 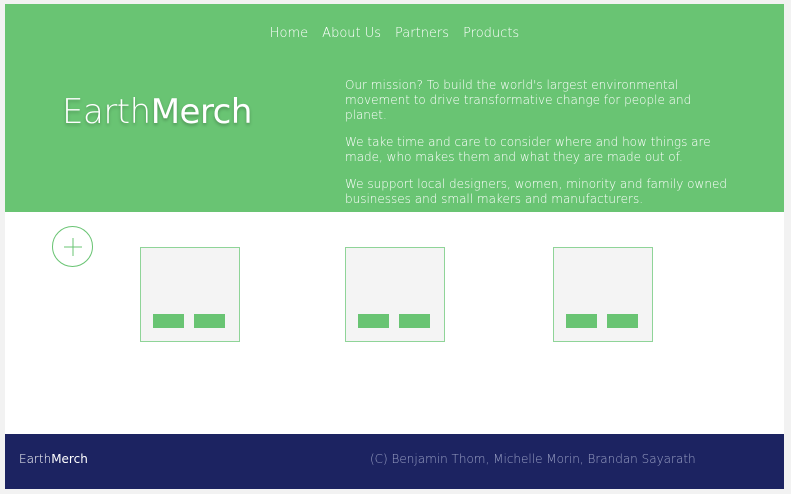 I want to click on brand-light: Earth, so click(x=106, y=112).